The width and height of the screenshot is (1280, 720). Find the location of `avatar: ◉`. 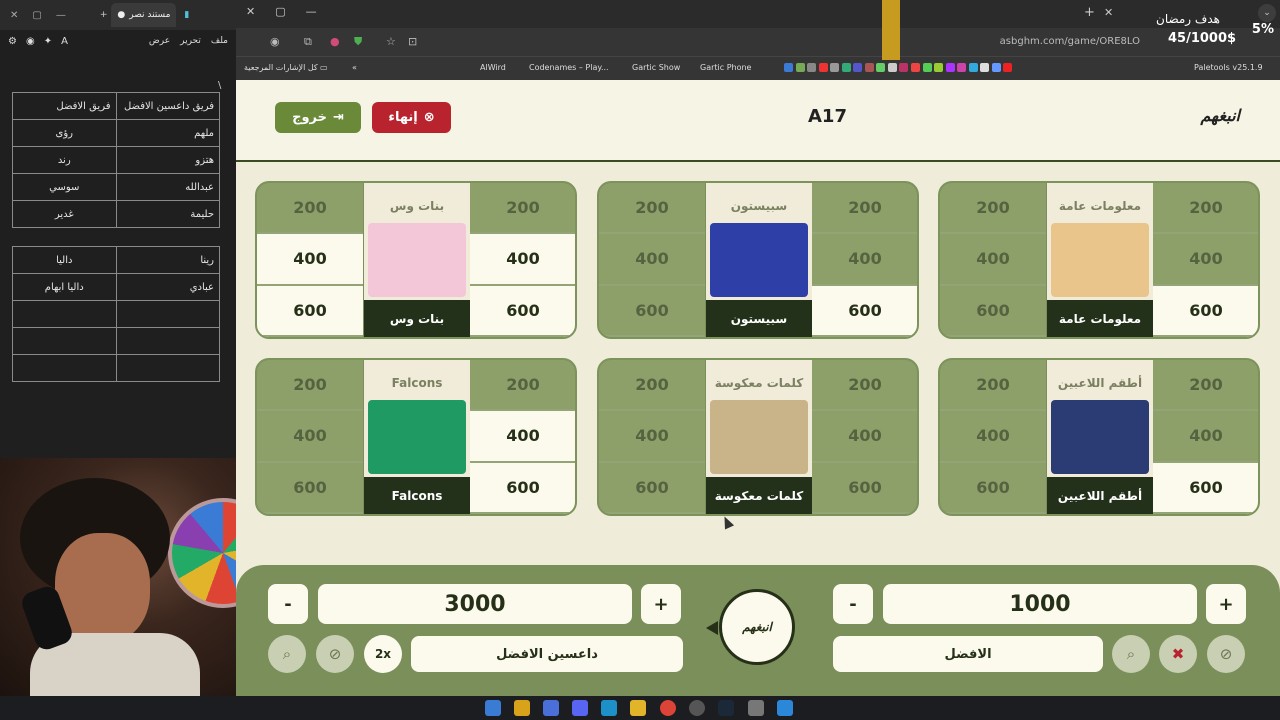

avatar: ◉ is located at coordinates (30, 41).